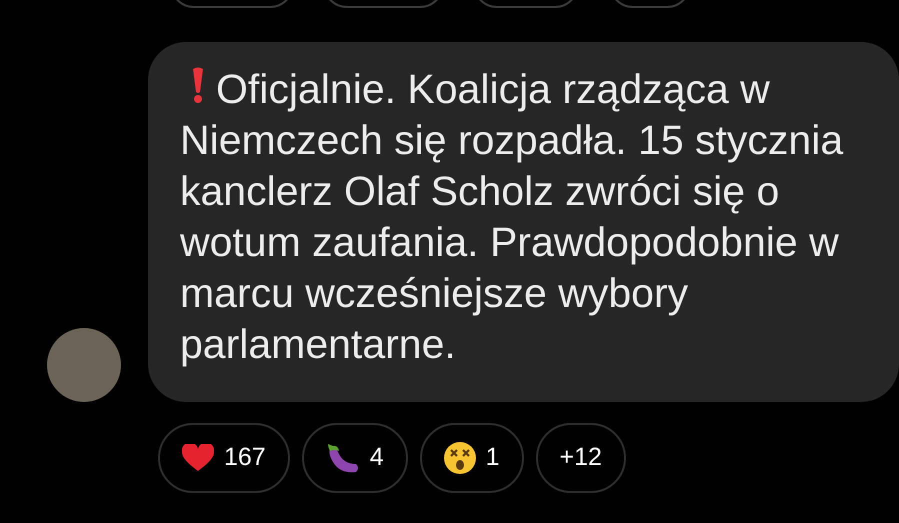 This screenshot has height=523, width=899. I want to click on more-reactions-button: +12, so click(581, 458).